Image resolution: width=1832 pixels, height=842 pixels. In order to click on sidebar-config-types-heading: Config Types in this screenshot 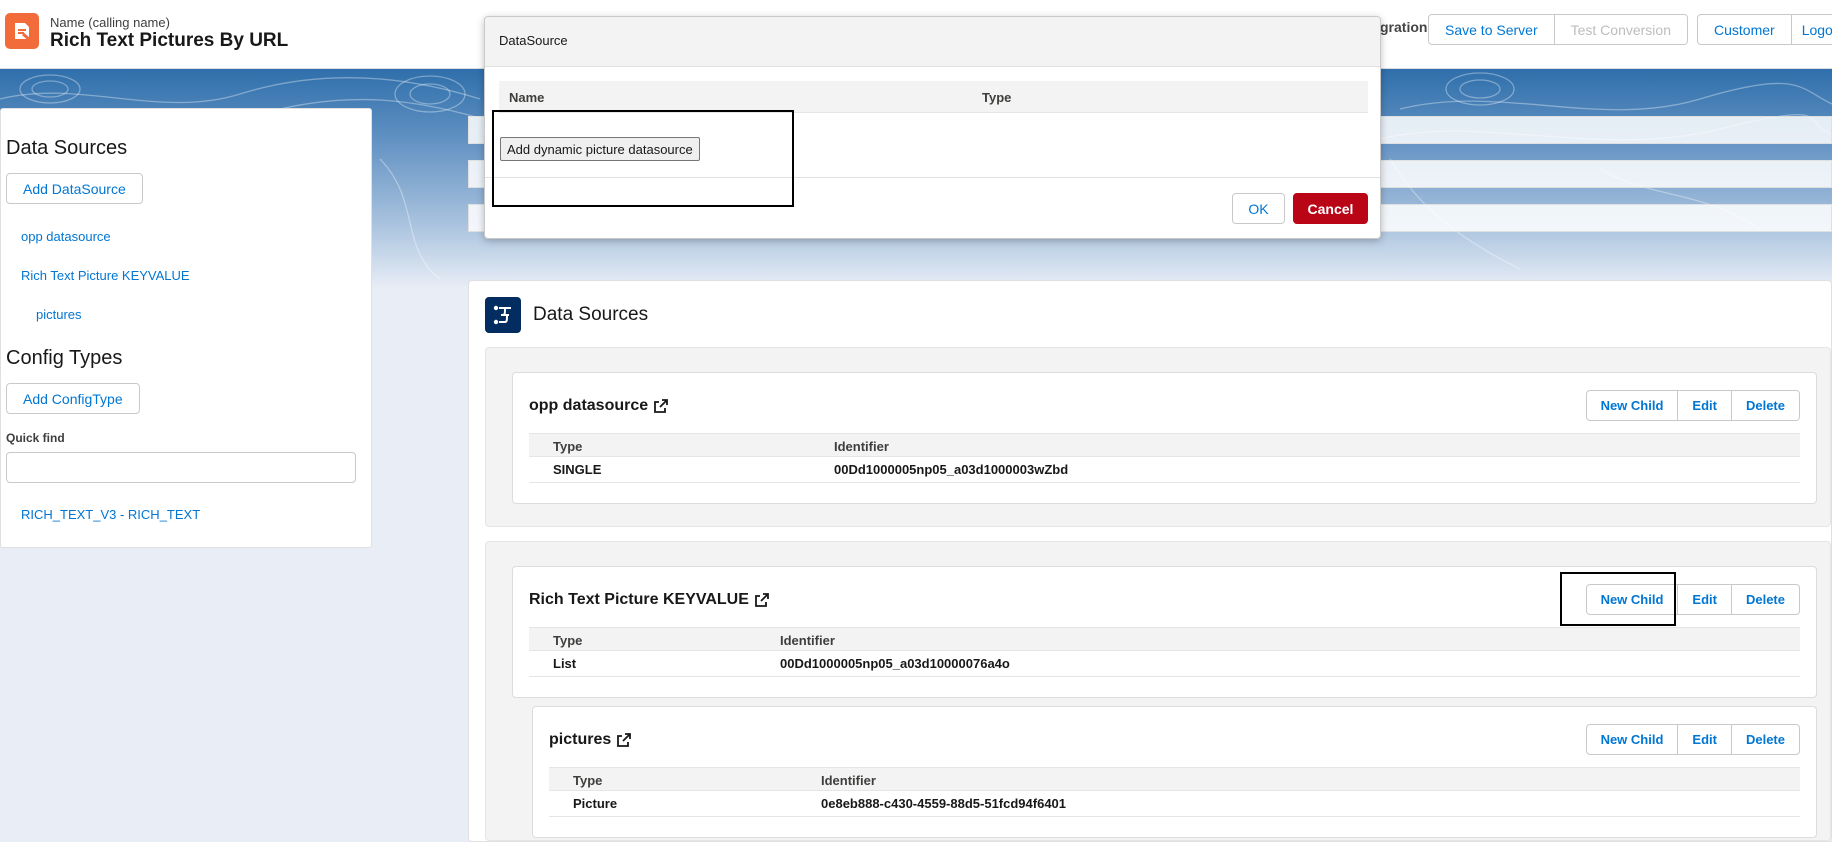, I will do `click(64, 358)`.